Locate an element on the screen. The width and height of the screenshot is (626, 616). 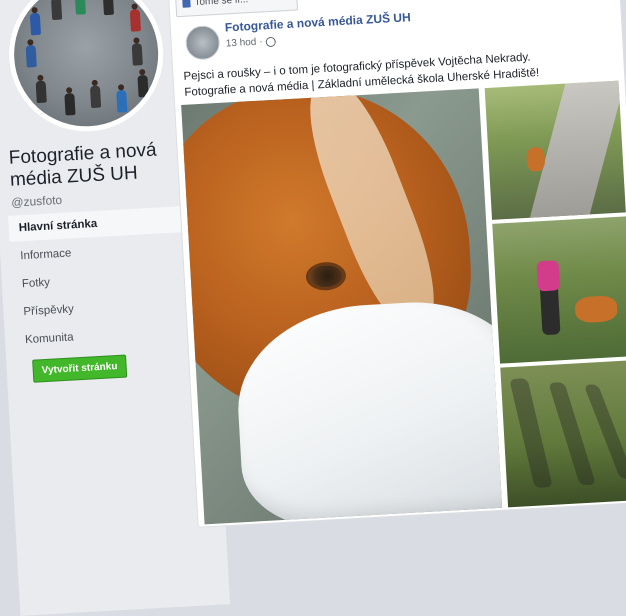
shadow-figure is located at coordinates (531, 433).